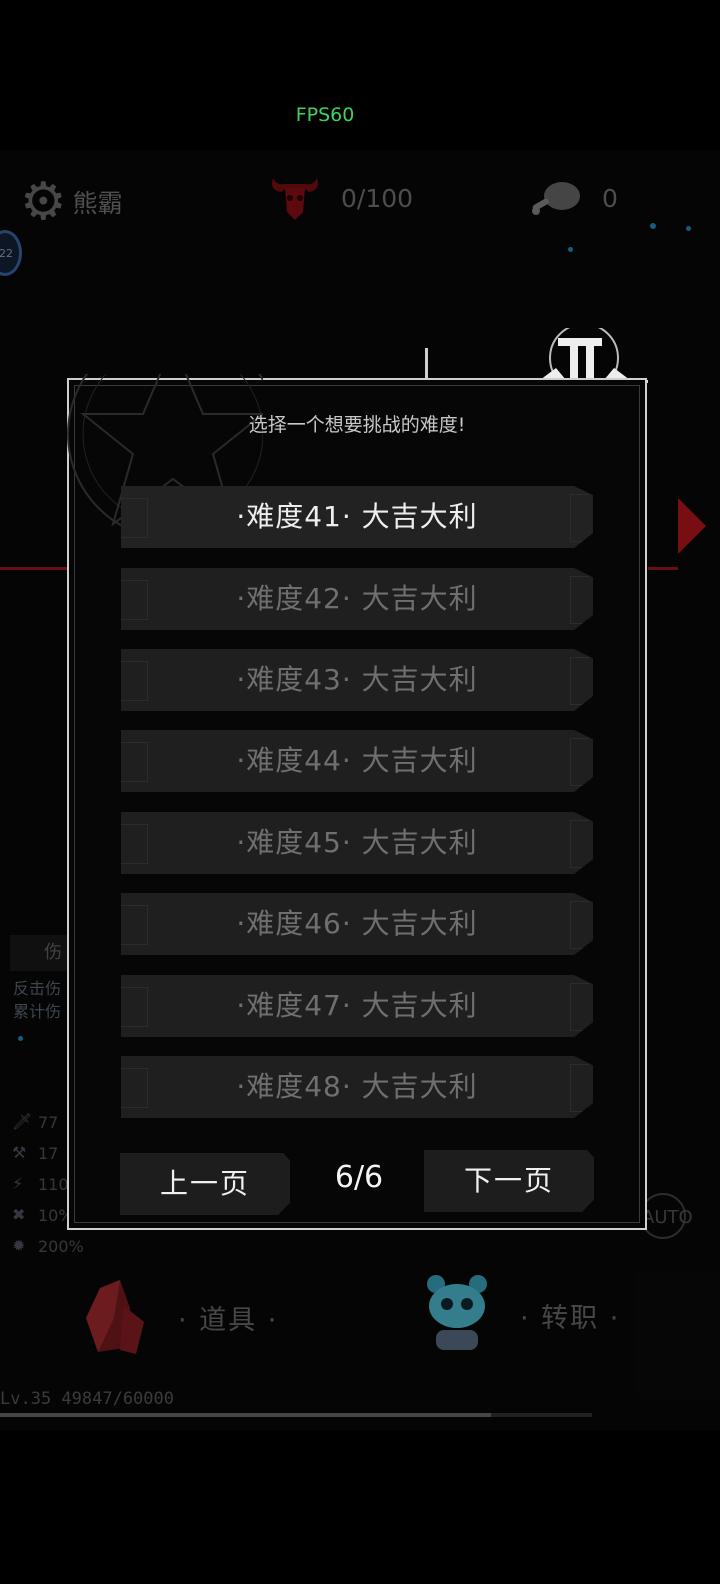 The image size is (720, 1584). Describe the element at coordinates (357, 761) in the screenshot. I see `difficulty-44-button: ·难度44· 大吉大利` at that location.